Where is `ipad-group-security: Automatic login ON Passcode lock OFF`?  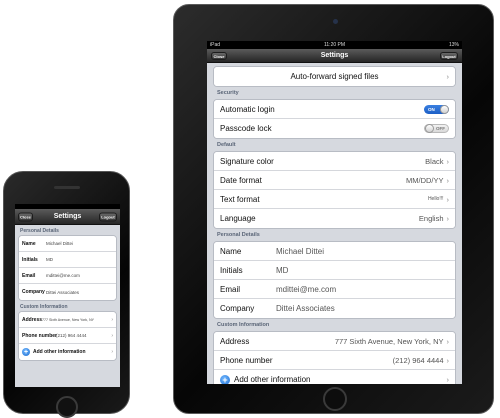
ipad-group-security: Automatic login ON Passcode lock OFF is located at coordinates (334, 119).